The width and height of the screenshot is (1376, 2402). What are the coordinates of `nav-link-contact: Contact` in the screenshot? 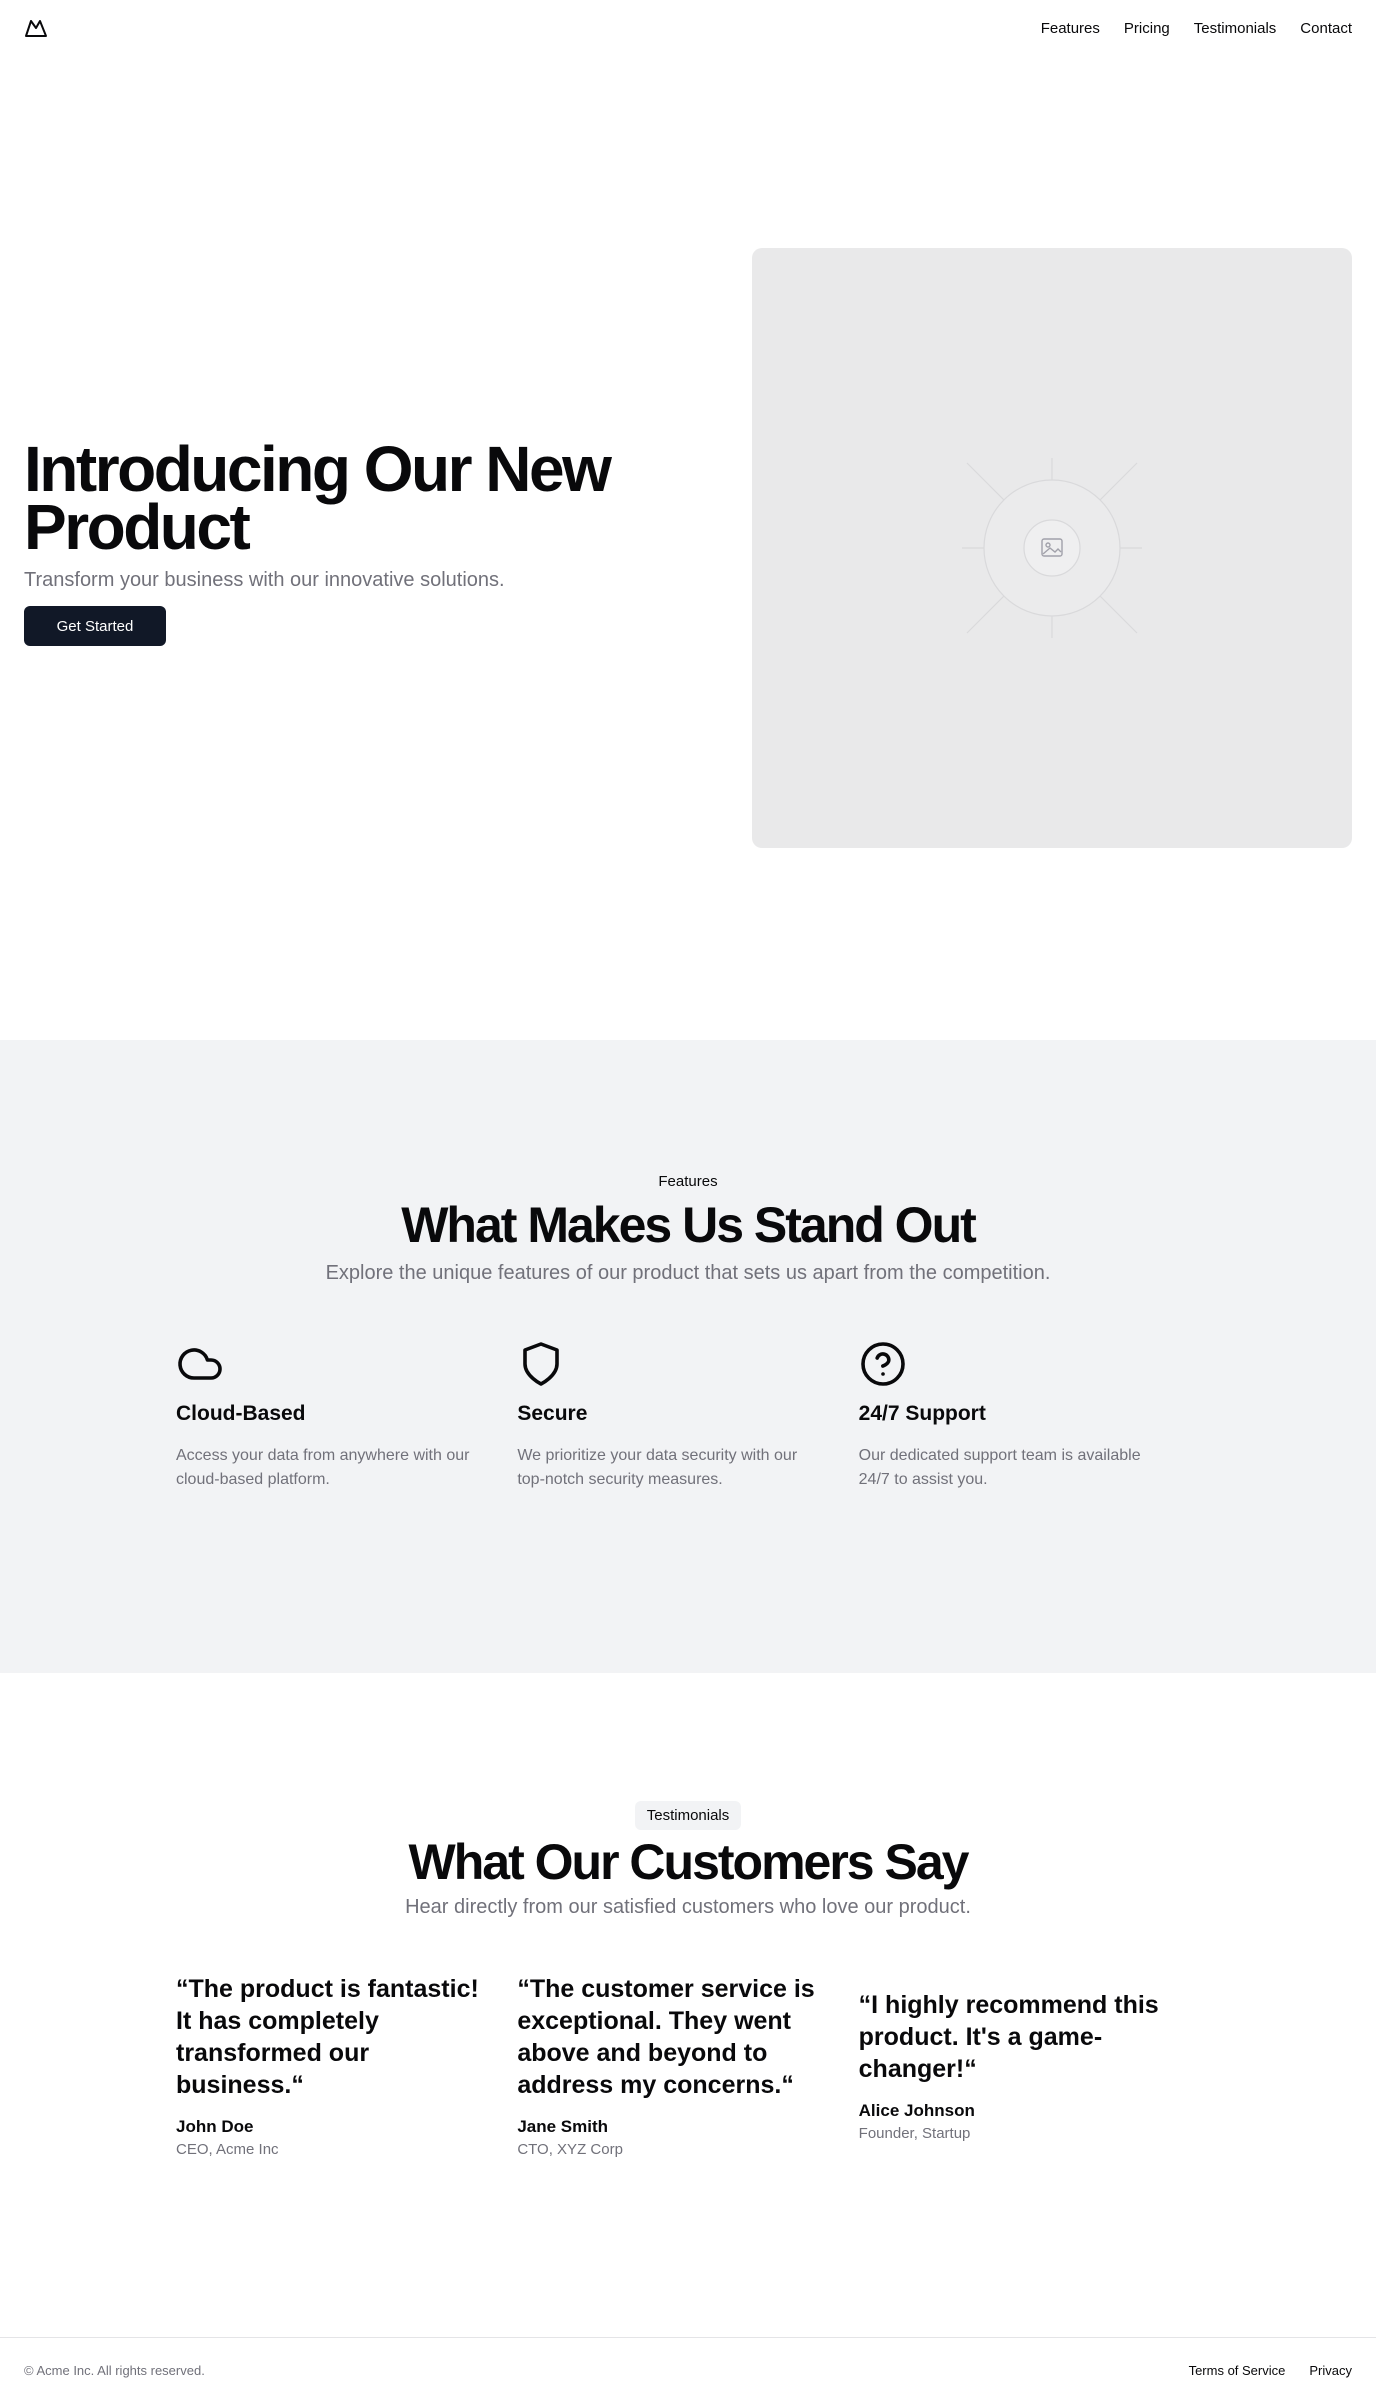 It's located at (1326, 28).